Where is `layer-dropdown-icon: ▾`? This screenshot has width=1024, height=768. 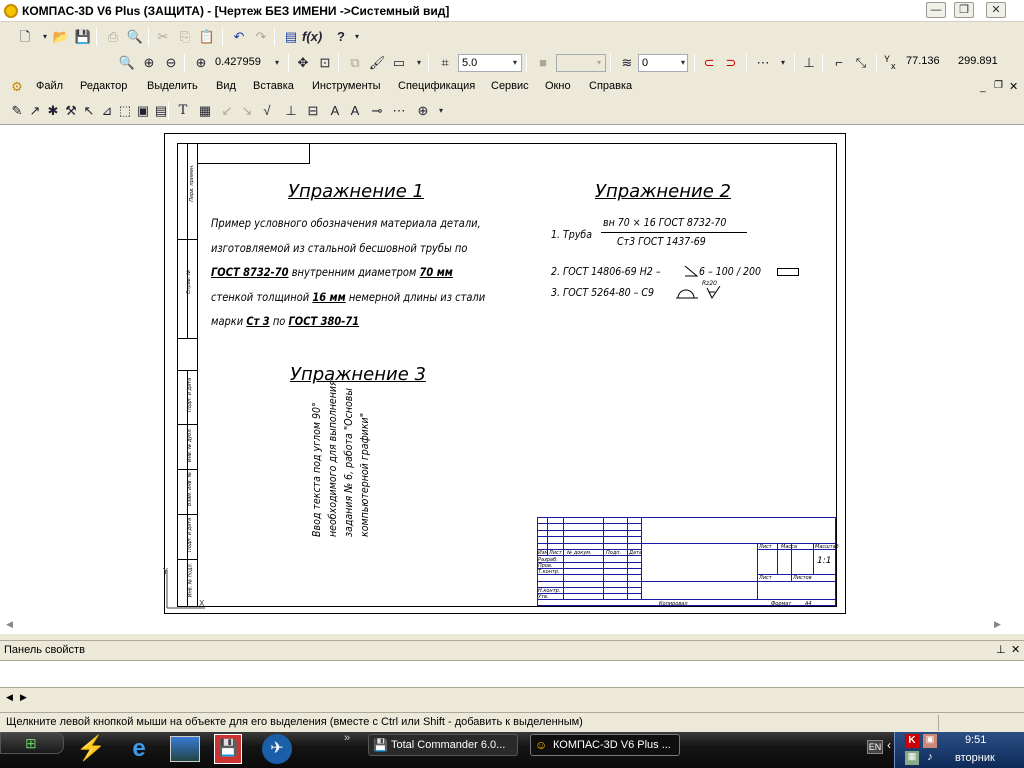 layer-dropdown-icon: ▾ is located at coordinates (683, 63).